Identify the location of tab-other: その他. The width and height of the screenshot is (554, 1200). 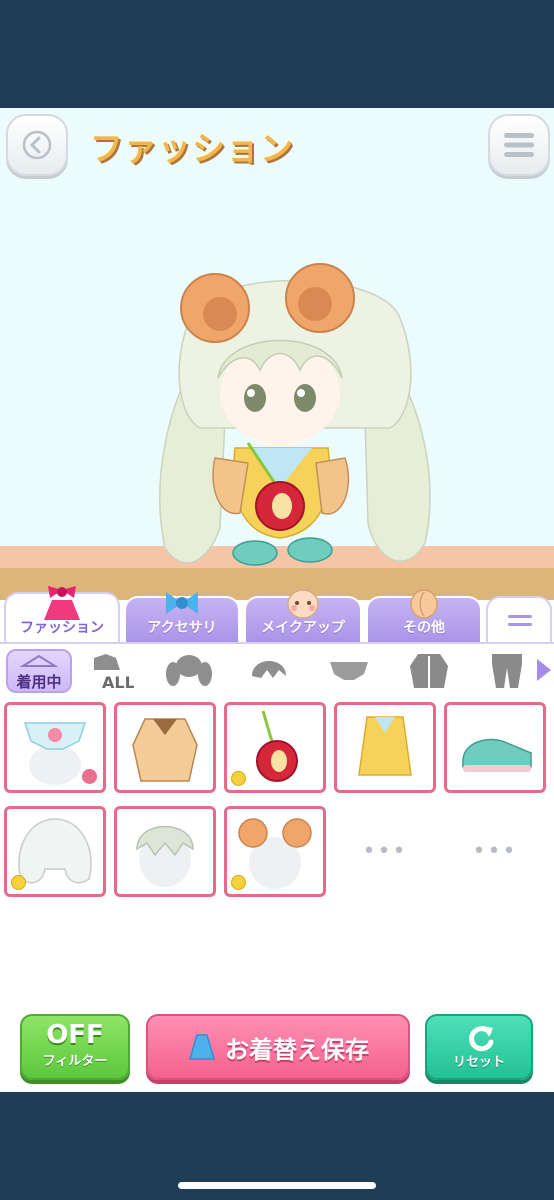
(424, 615).